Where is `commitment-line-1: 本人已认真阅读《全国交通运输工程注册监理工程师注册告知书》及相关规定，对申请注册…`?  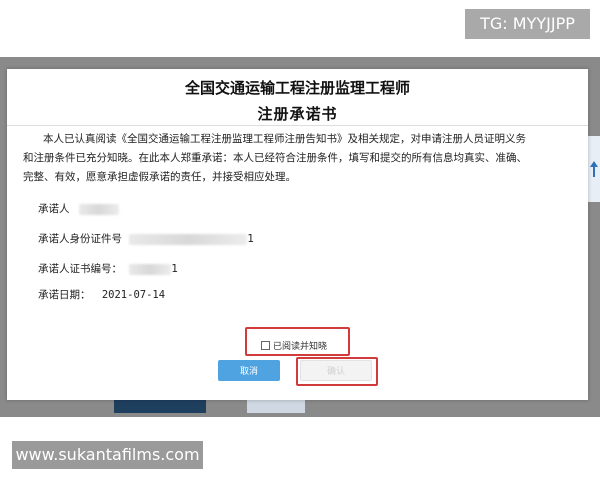
commitment-line-1: 本人已认真阅读《全国交通运输工程注册监理工程师注册告知书》及相关规定，对申请注册… is located at coordinates (284, 139).